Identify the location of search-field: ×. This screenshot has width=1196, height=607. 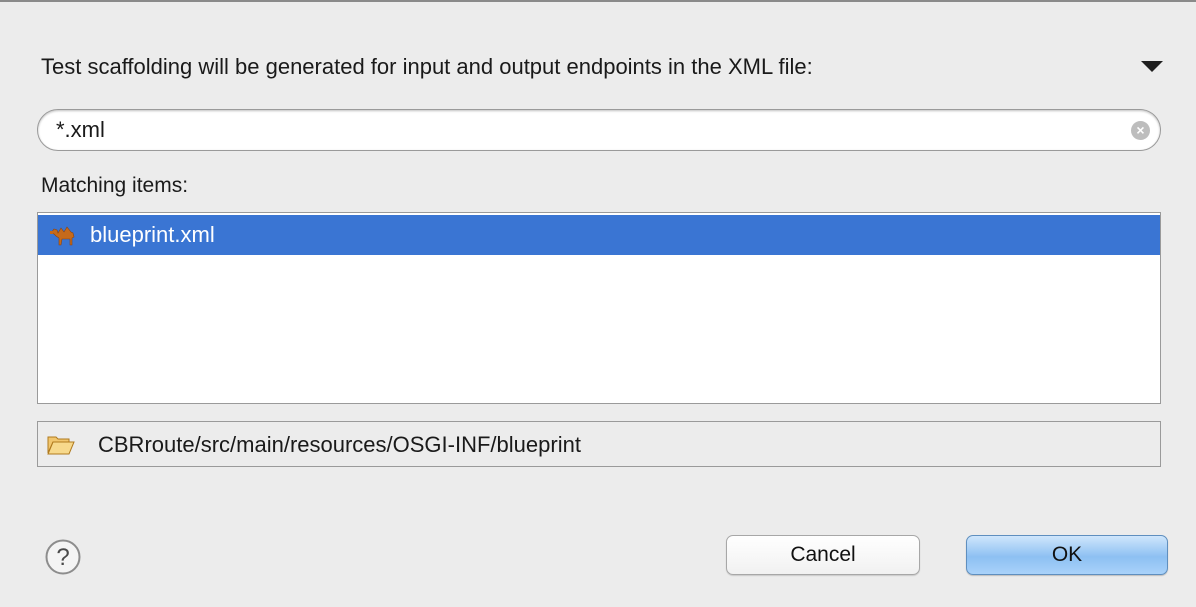
(599, 130).